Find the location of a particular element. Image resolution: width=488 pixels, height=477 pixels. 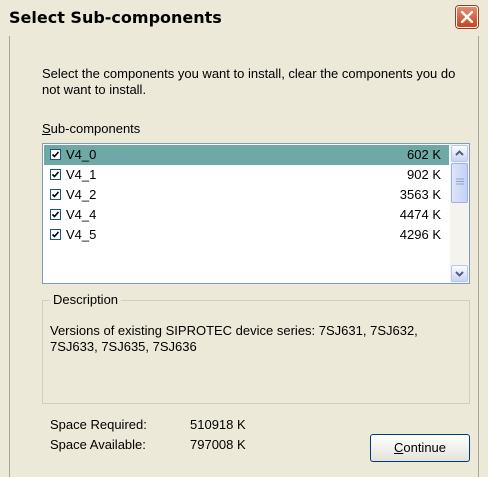

item-size: 4296 K is located at coordinates (420, 234).